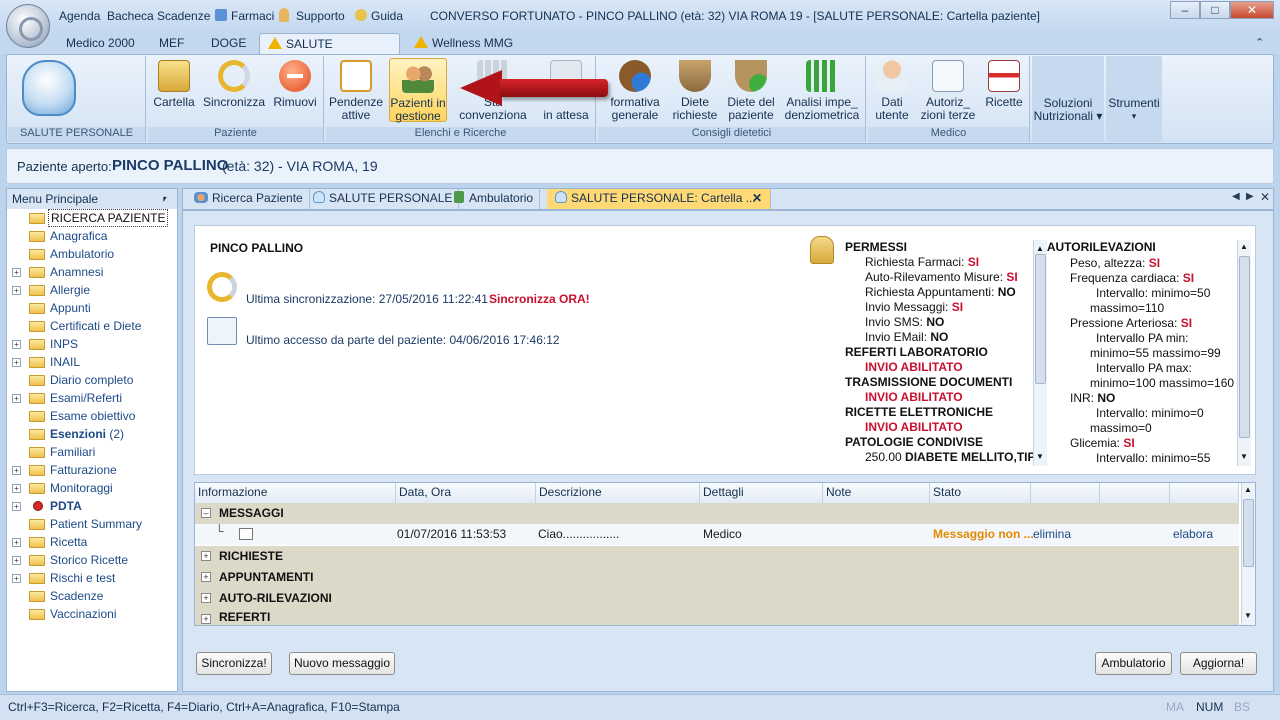  Describe the element at coordinates (717, 598) in the screenshot. I see `group-row-autorilevazioni: + AUTO-RILEVAZIONI` at that location.